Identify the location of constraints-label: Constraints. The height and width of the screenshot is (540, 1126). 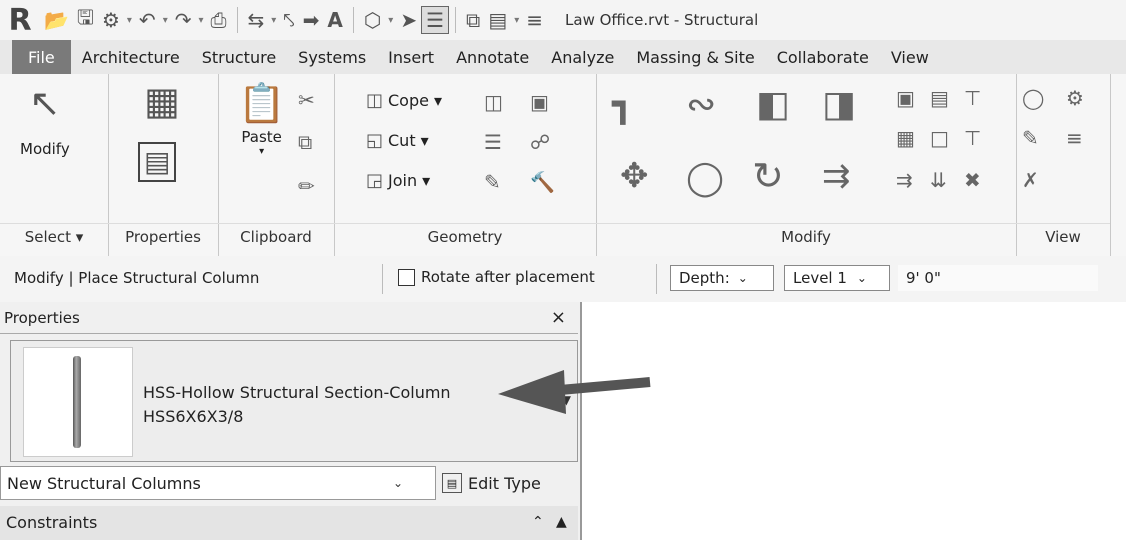
(52, 522).